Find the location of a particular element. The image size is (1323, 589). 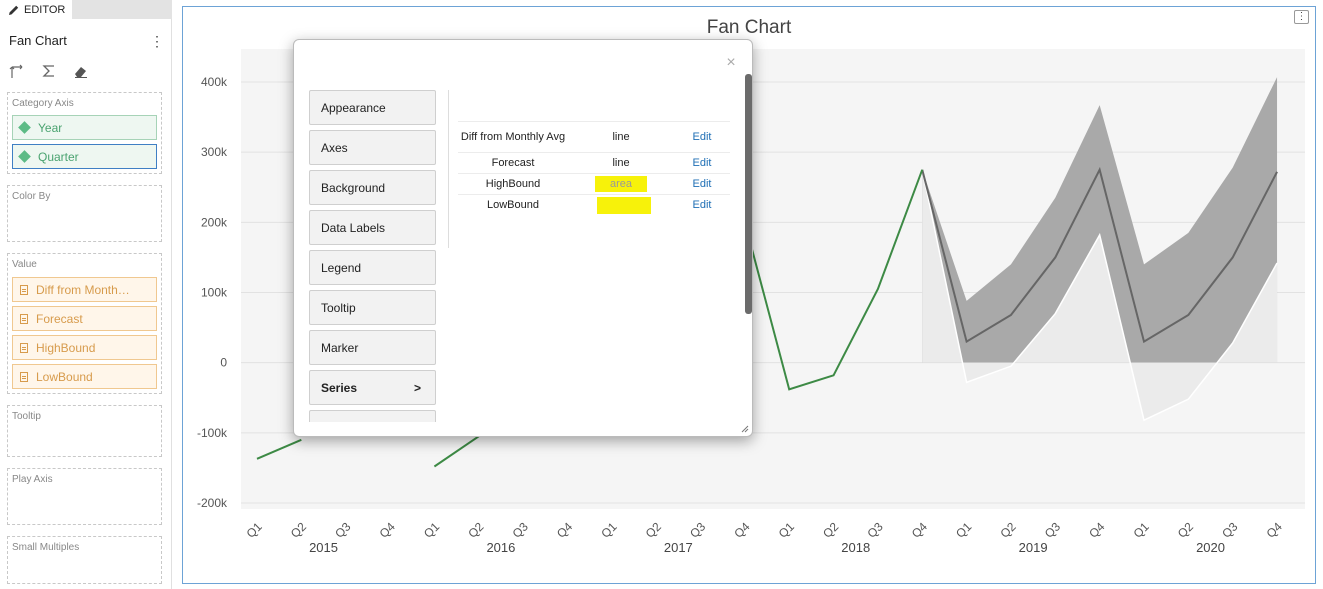

menu-background: Background is located at coordinates (372, 187).